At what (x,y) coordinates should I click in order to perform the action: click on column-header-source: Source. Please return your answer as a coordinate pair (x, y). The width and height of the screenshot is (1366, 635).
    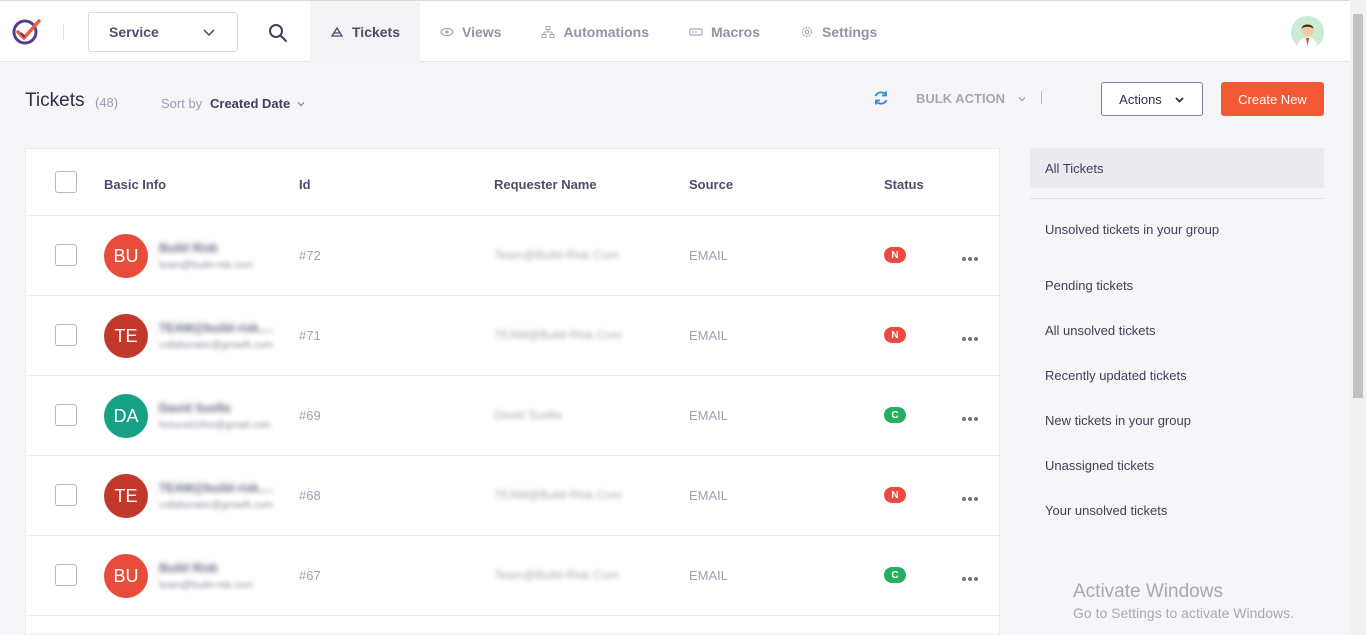
    Looking at the image, I should click on (711, 184).